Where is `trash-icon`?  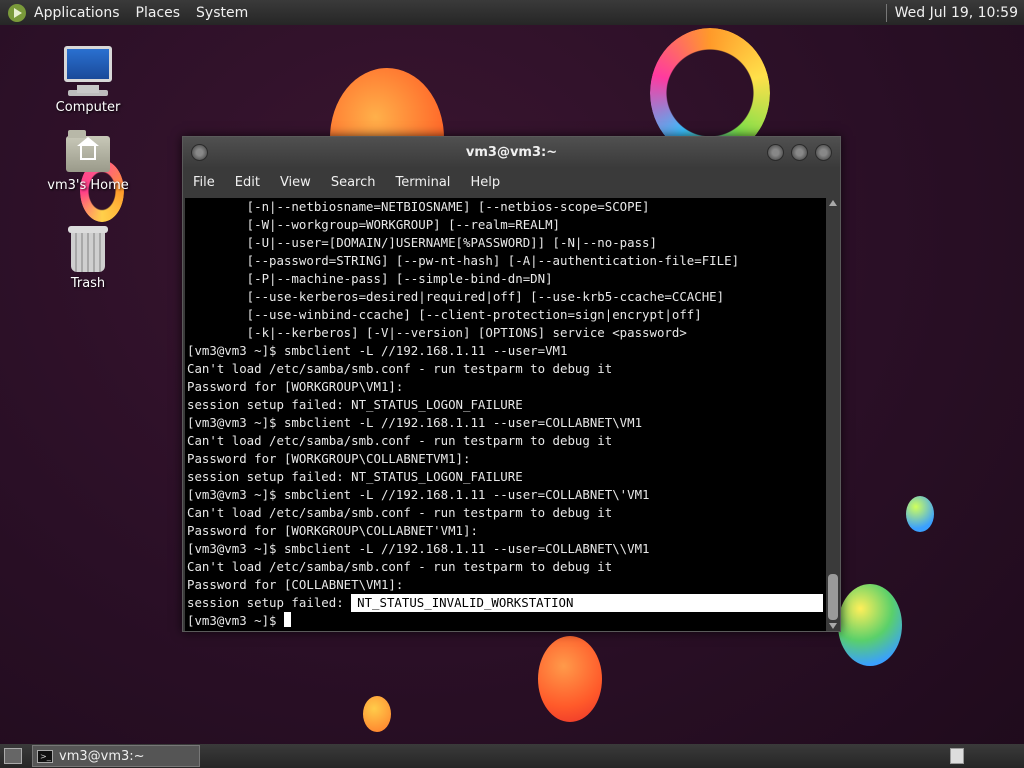
trash-icon is located at coordinates (88, 249).